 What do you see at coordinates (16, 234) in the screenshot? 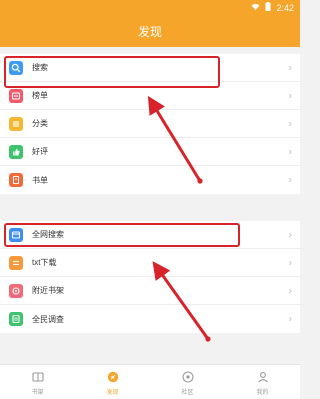
I see `web-search-icon` at bounding box center [16, 234].